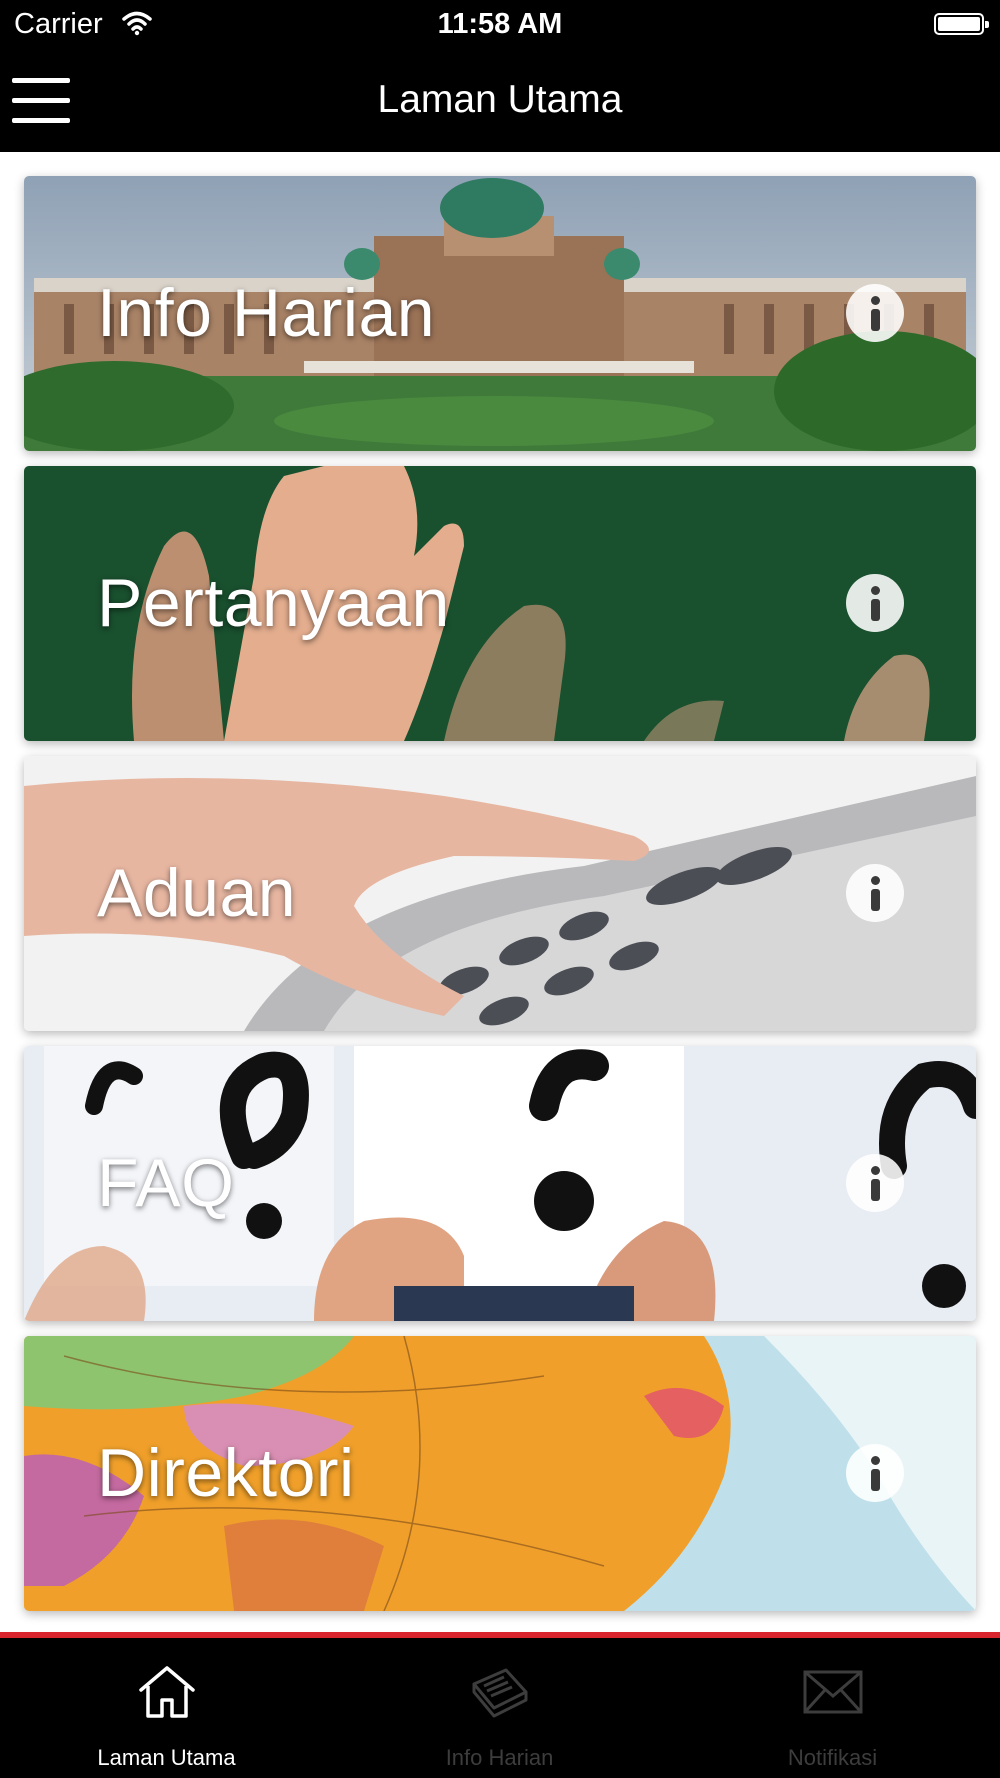  I want to click on card-pertanyaan: Pertanyaan, so click(500, 603).